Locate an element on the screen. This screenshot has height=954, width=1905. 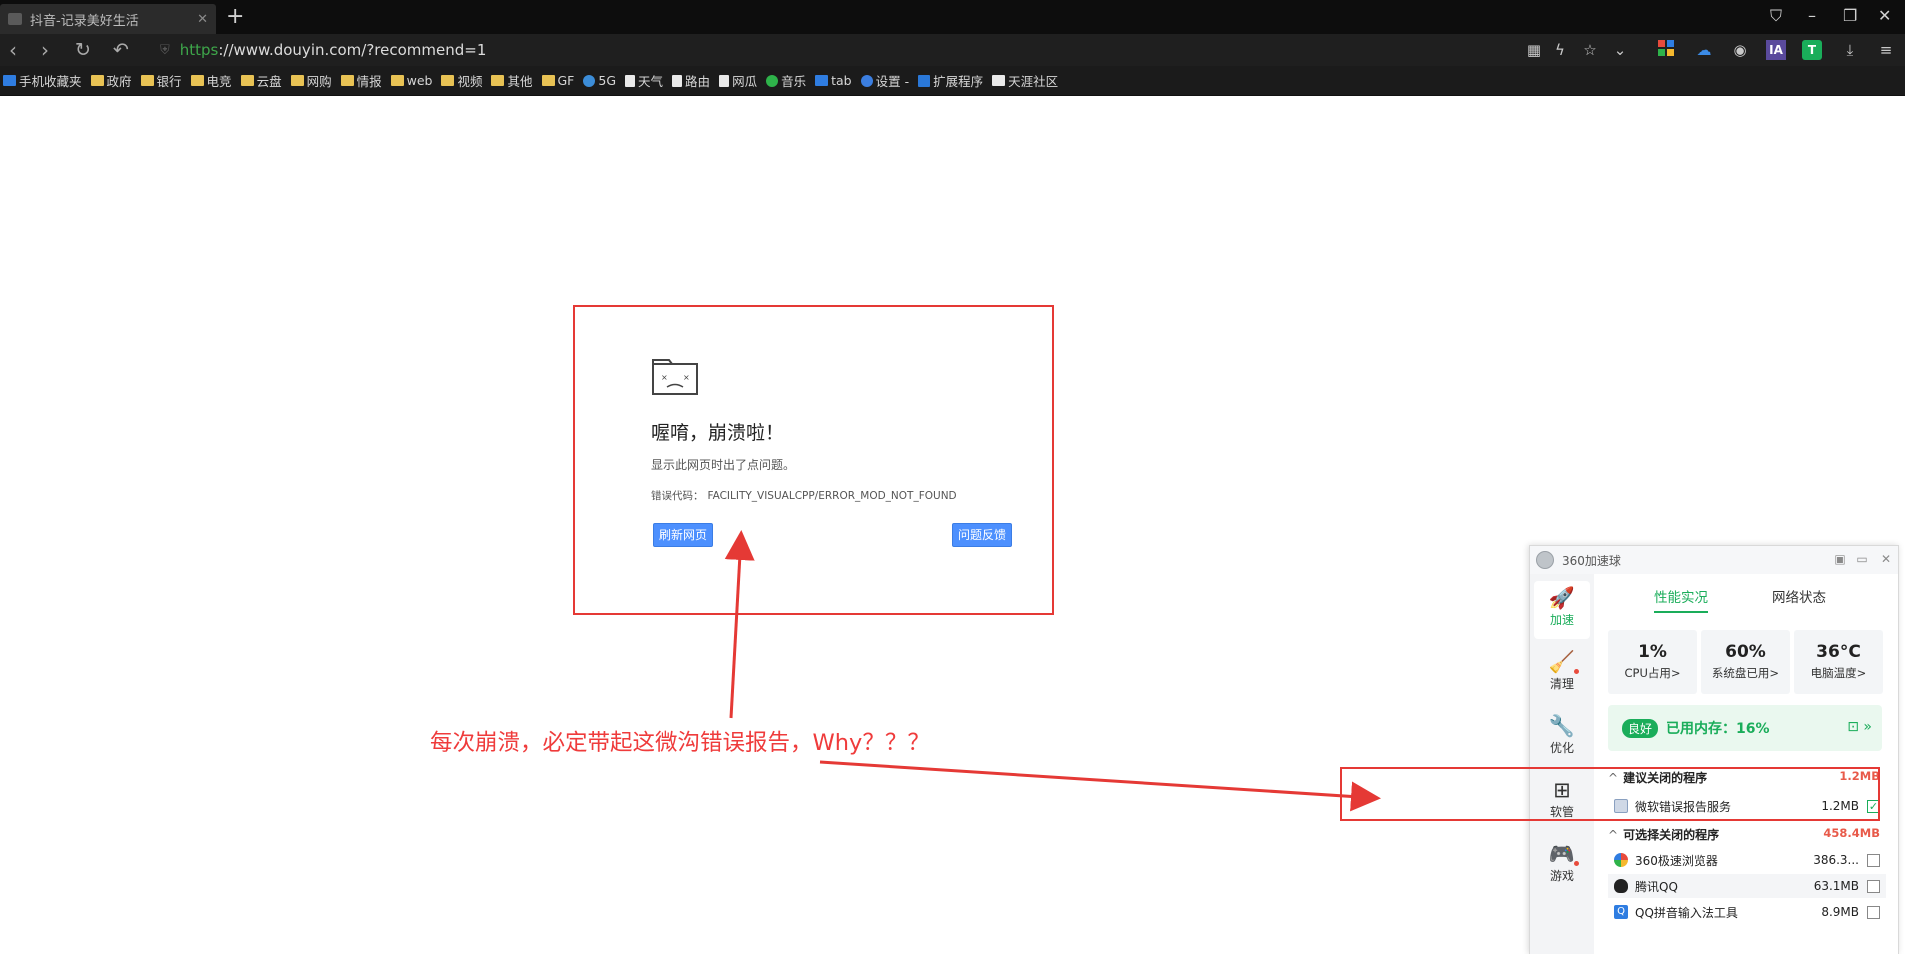
bookmark-item: 5G is located at coordinates (599, 80).